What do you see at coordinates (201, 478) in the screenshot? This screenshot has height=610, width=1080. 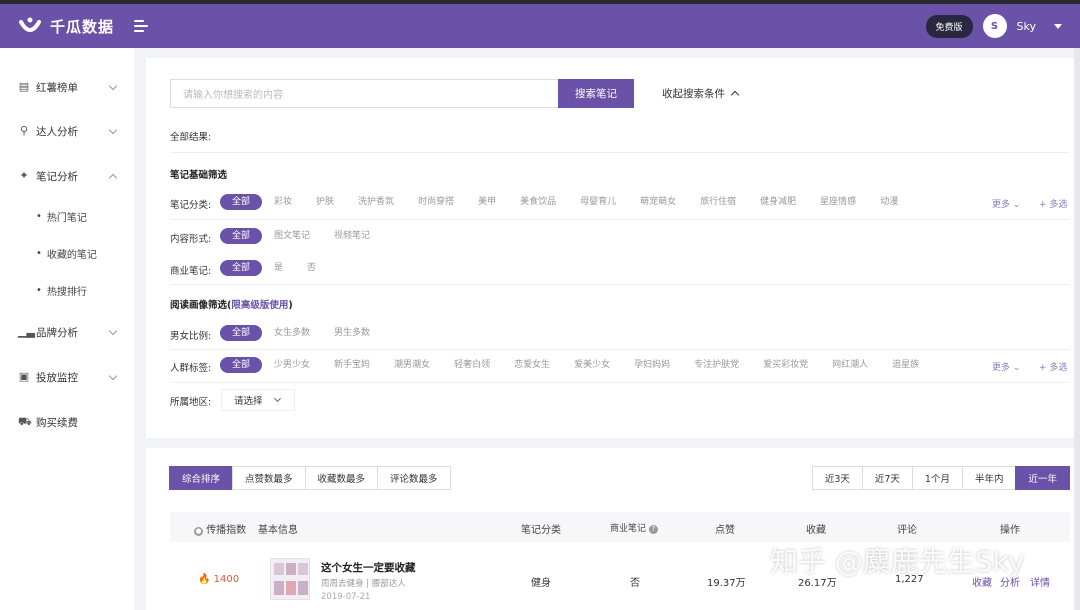 I see `sort-tab-overall: 综合排序` at bounding box center [201, 478].